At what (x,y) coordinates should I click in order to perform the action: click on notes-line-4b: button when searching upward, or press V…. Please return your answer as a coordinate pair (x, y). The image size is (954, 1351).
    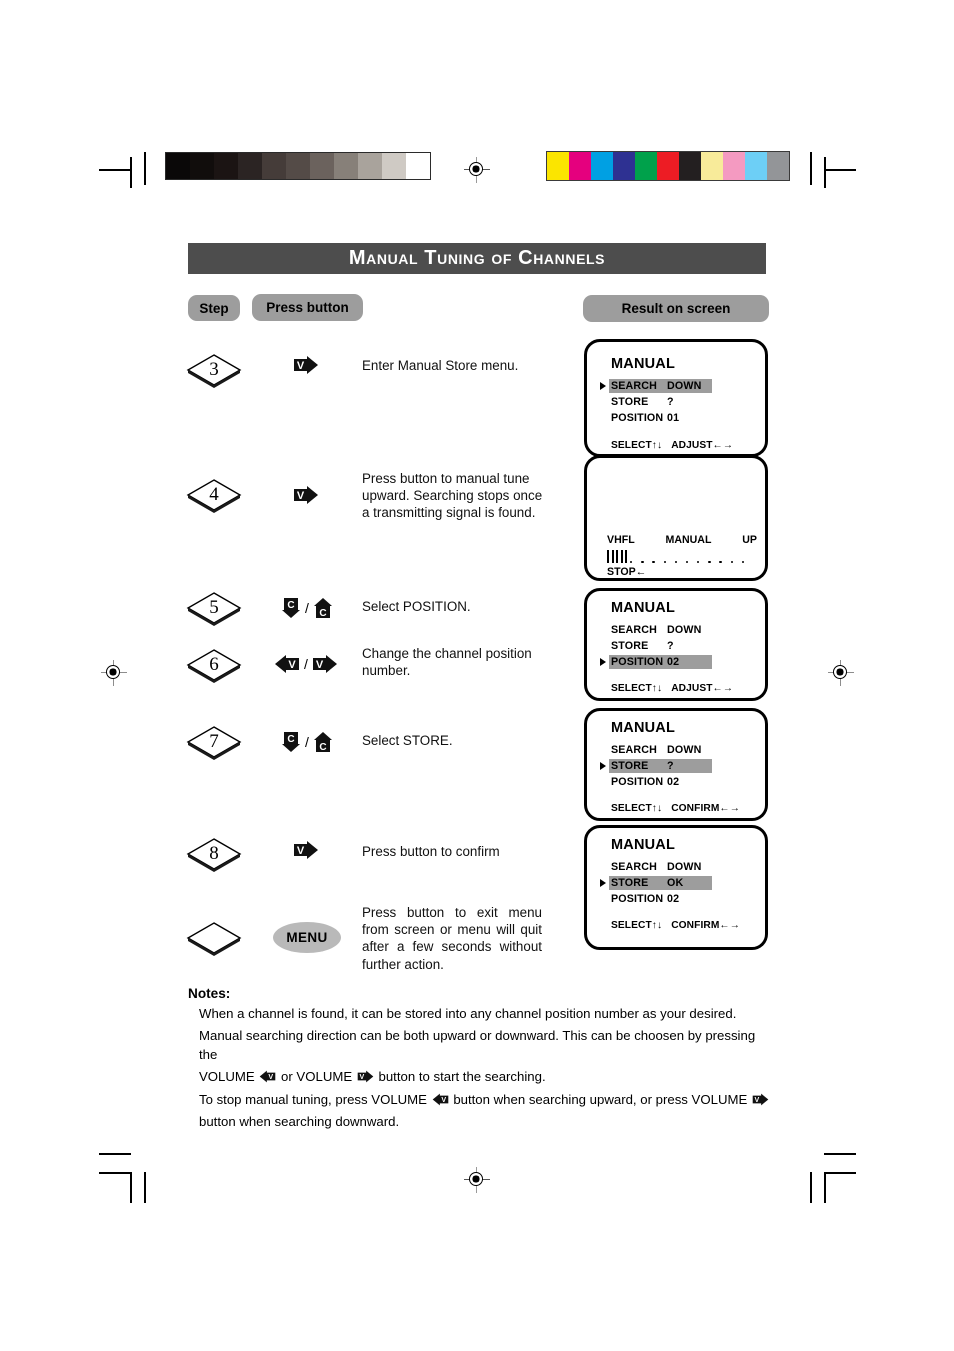
    Looking at the image, I should click on (600, 1099).